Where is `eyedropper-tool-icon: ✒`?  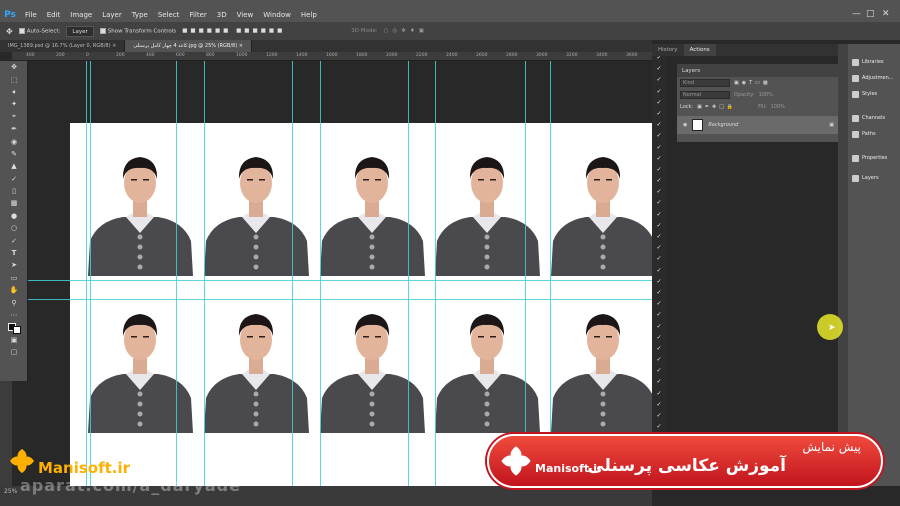
eyedropper-tool-icon: ✒ is located at coordinates (14, 129).